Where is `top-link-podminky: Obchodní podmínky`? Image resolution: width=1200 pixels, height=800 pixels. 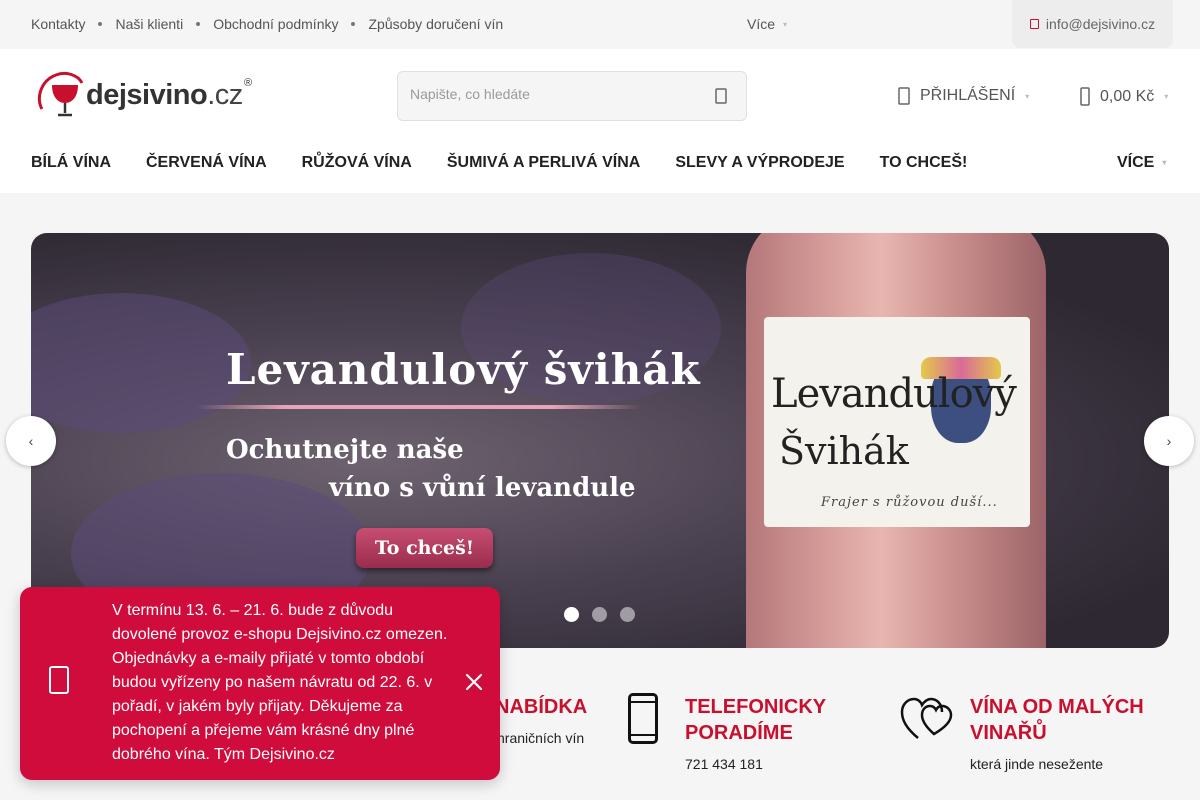
top-link-podminky: Obchodní podmínky is located at coordinates (275, 24).